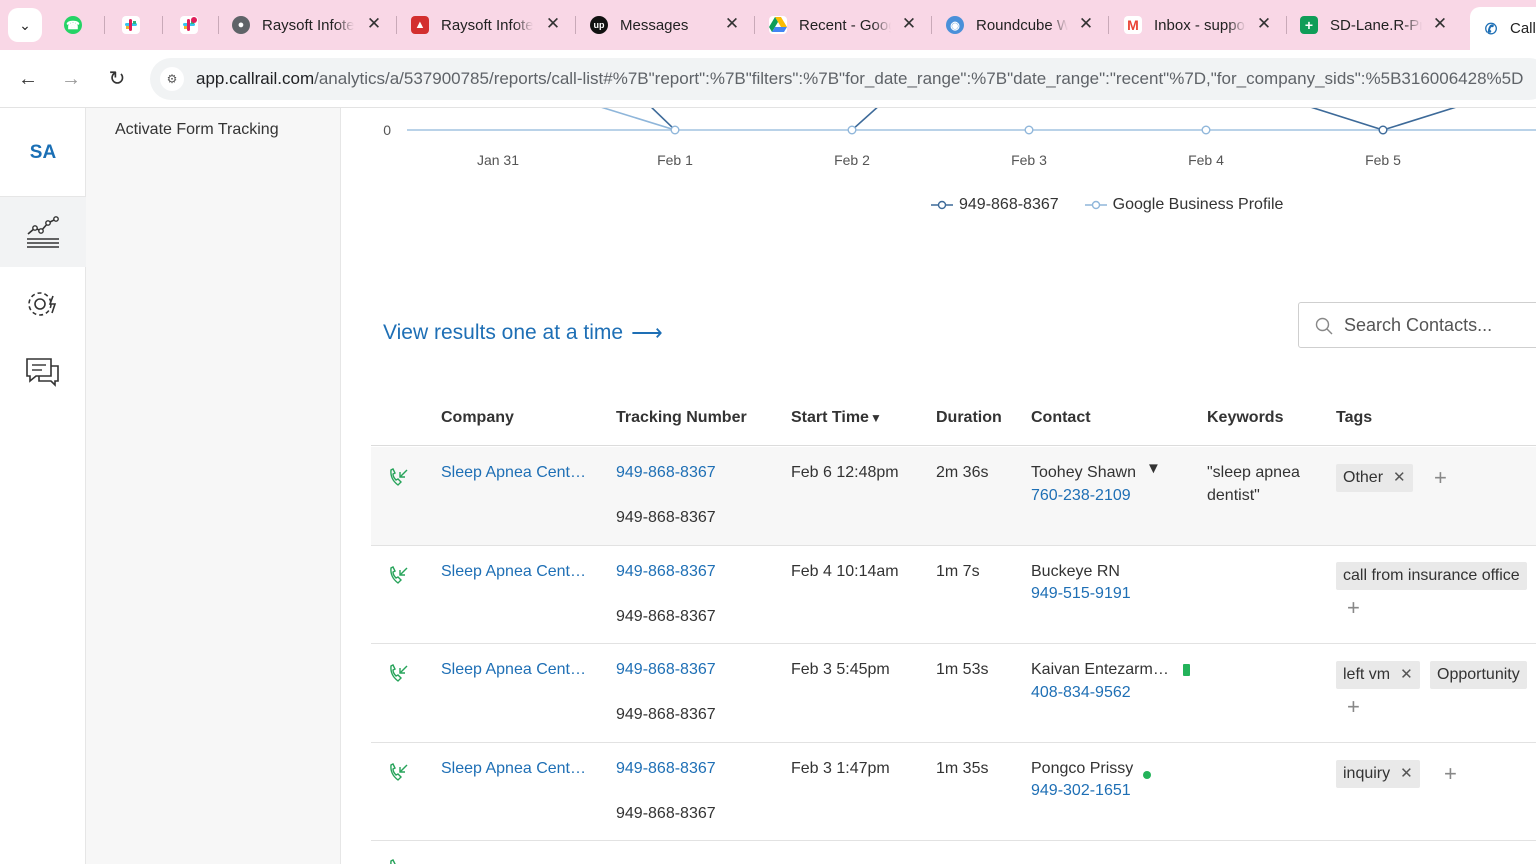  Describe the element at coordinates (1186, 670) in the screenshot. I see `voicemail-icon` at that location.